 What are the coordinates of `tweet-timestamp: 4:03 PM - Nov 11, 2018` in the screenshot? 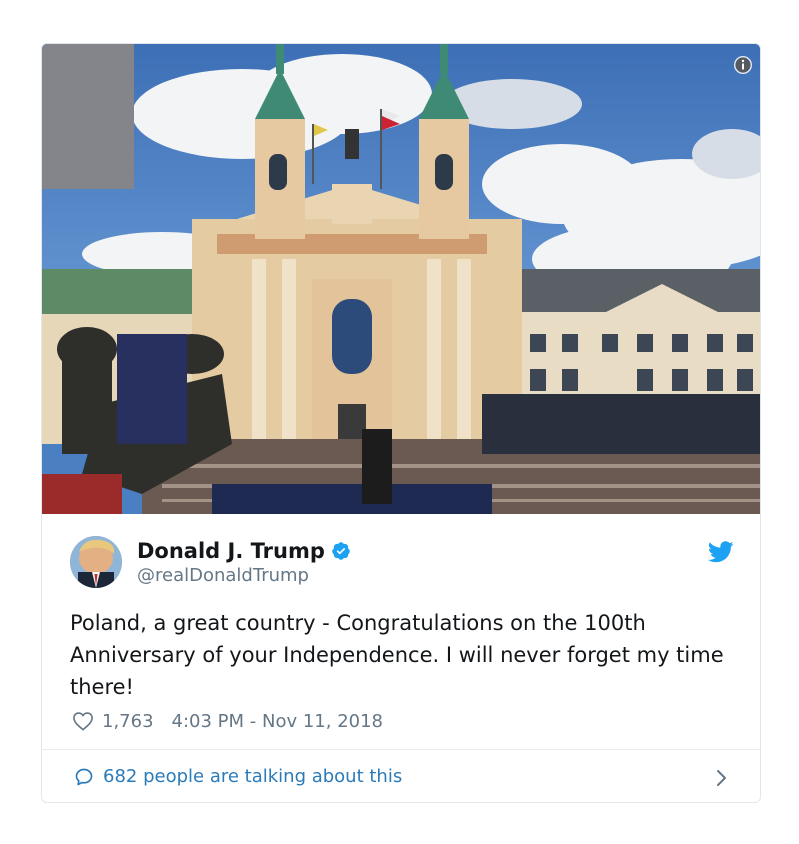 It's located at (277, 721).